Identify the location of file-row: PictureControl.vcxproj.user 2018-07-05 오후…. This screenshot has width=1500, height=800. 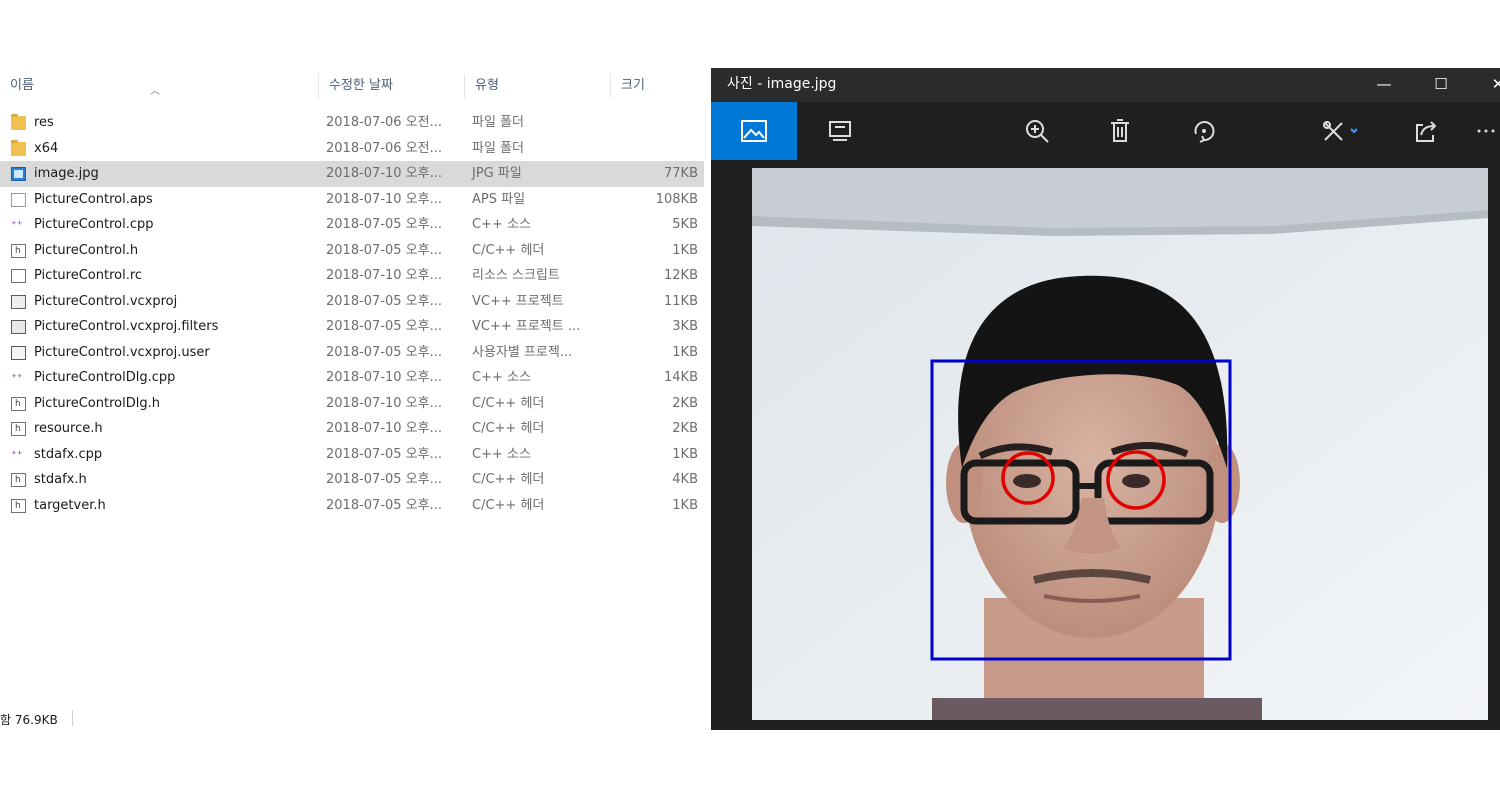
(352, 353).